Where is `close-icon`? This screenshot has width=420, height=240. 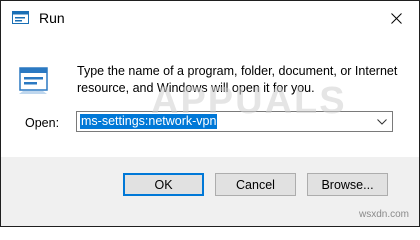
close-icon is located at coordinates (396, 18).